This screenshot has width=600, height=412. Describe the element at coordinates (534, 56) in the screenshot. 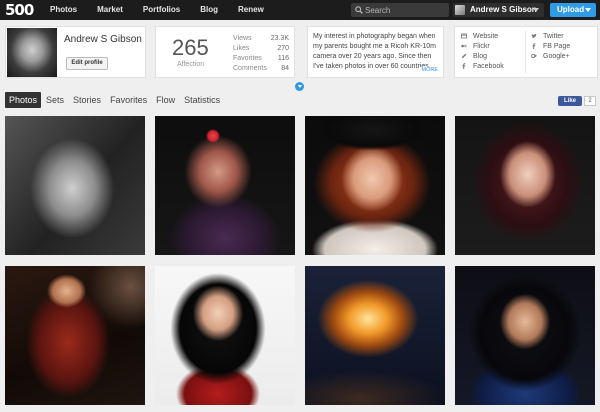

I see `google-plus-icon` at that location.